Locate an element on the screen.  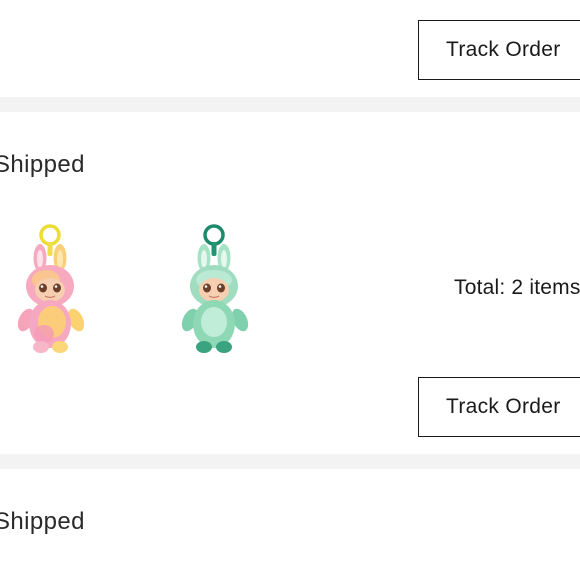
plush-keychain-pink-image is located at coordinates (51, 288).